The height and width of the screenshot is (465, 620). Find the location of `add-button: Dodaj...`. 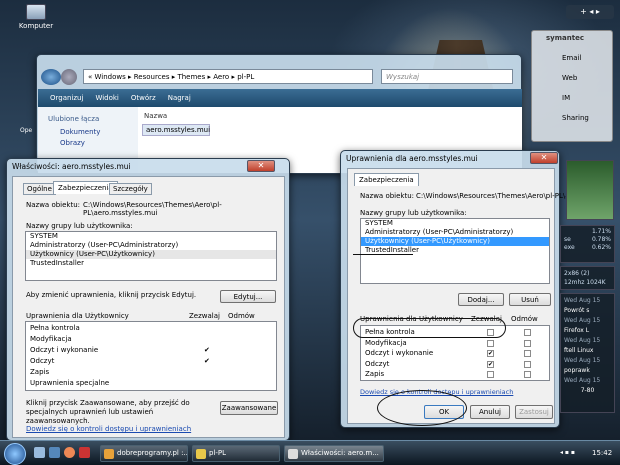

add-button: Dodaj... is located at coordinates (481, 299).